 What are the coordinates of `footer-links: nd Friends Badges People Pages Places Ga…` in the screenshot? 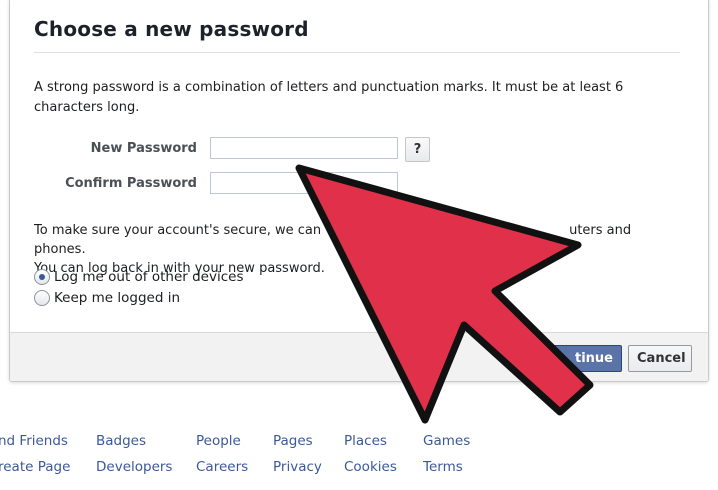 It's located at (359, 458).